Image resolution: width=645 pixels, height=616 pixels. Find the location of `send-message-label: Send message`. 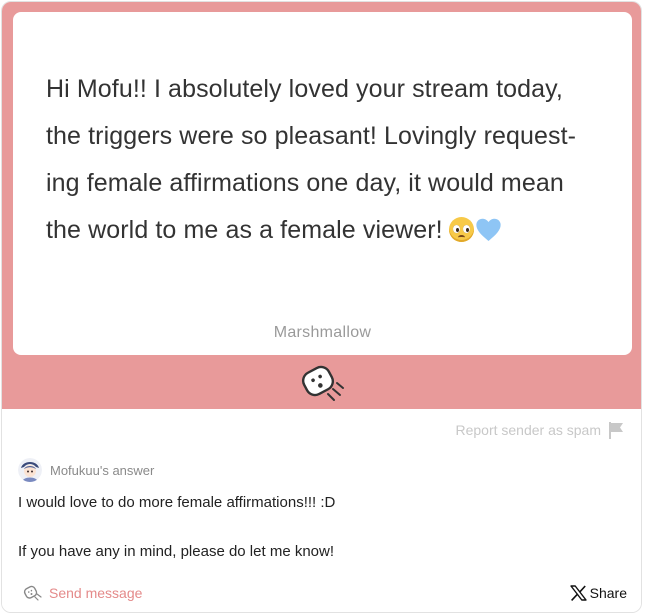

send-message-label: Send message is located at coordinates (96, 593).